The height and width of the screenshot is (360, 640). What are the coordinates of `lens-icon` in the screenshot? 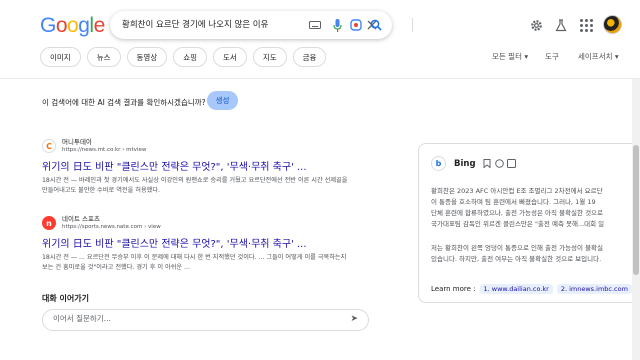 It's located at (356, 25).